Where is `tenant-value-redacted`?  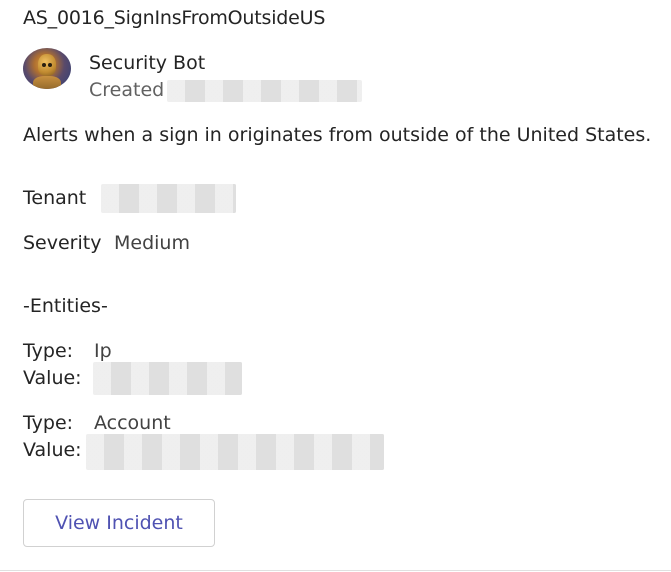
tenant-value-redacted is located at coordinates (168, 198).